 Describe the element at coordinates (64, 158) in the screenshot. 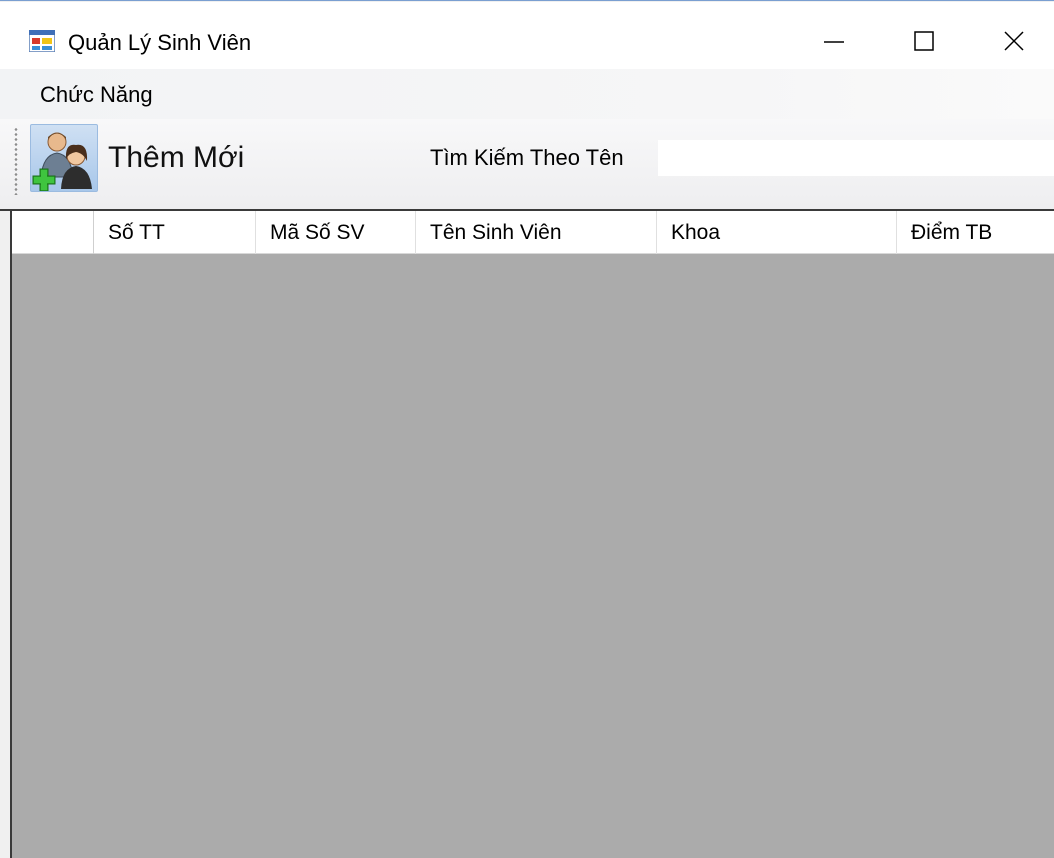

I see `users-add-icon` at that location.